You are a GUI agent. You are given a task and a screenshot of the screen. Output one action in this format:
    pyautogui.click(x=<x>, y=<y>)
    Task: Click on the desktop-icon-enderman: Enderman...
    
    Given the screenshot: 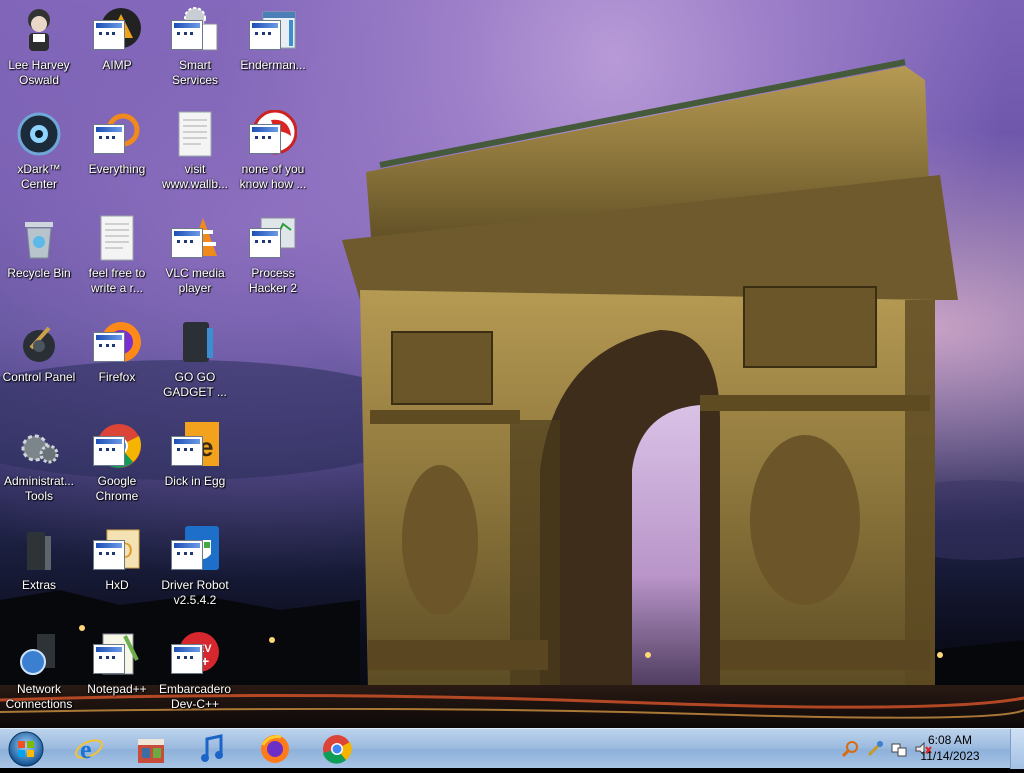 What is the action you would take?
    pyautogui.click(x=273, y=48)
    